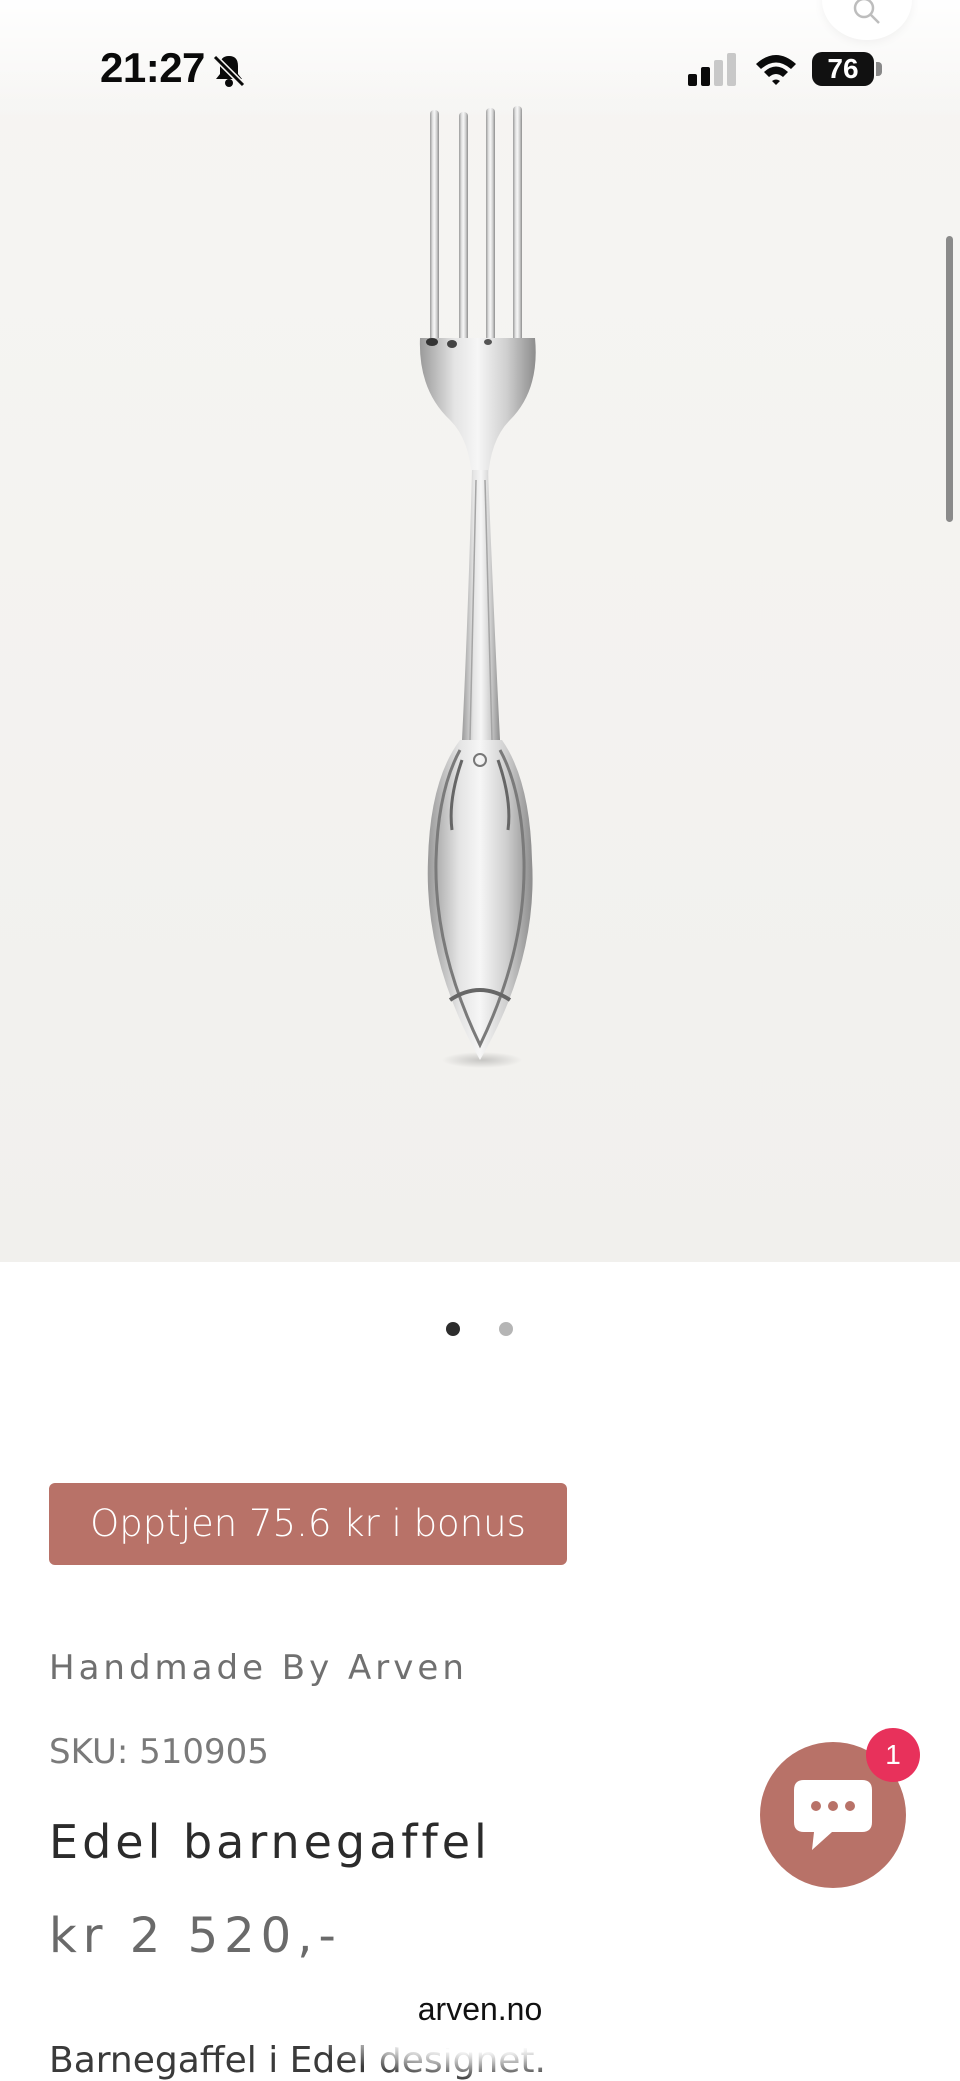  I want to click on status-bar: 21:27 76, so click(480, 70).